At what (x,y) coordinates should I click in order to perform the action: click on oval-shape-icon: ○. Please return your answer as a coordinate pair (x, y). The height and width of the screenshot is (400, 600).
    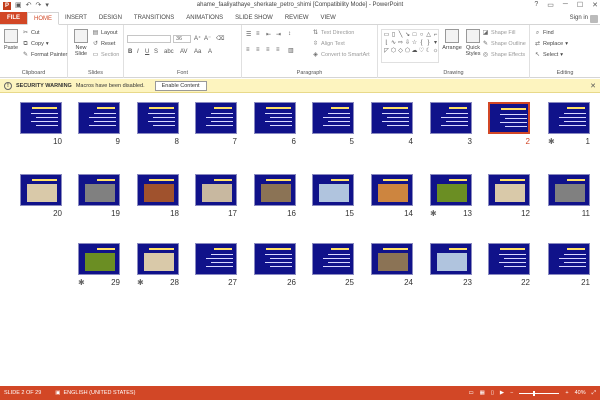
    Looking at the image, I should click on (421, 35).